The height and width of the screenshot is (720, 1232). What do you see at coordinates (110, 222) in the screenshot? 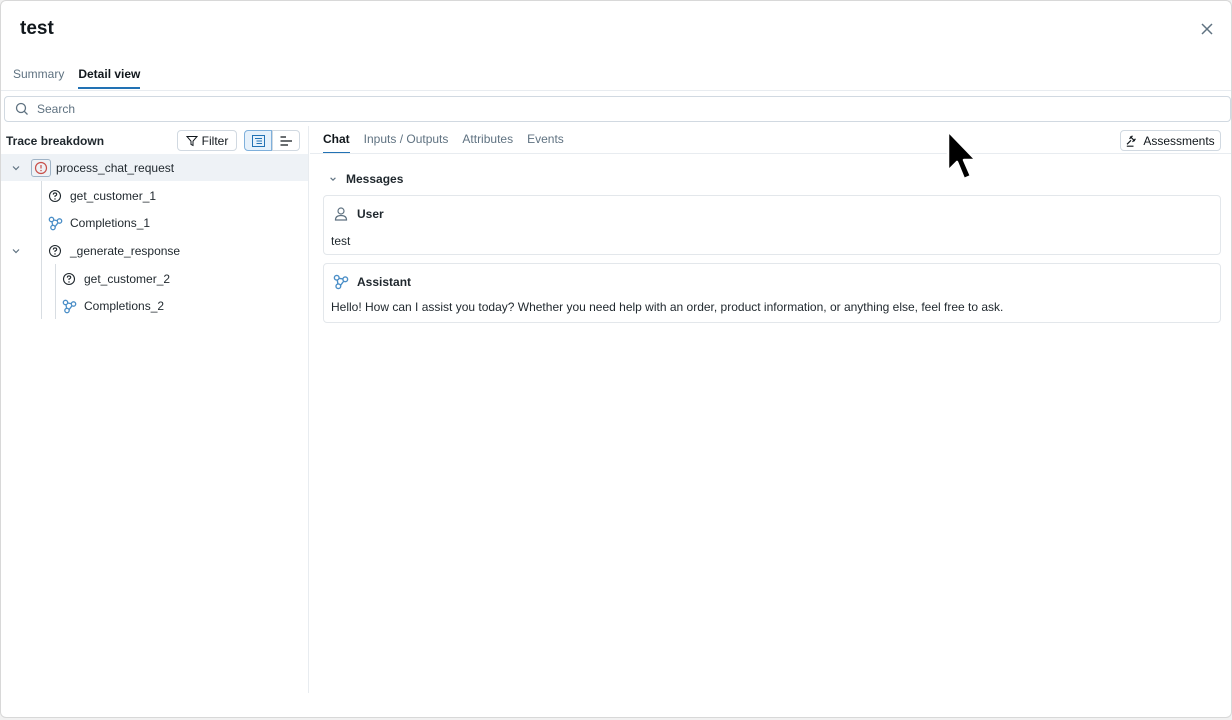
I see `trace-item-label: Completions_1` at bounding box center [110, 222].